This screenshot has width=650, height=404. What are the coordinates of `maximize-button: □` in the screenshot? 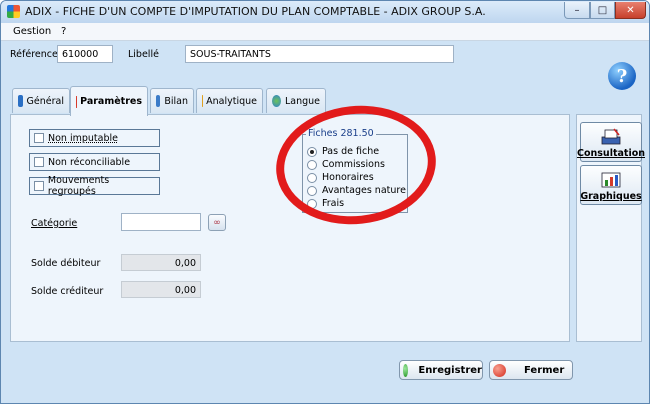 It's located at (602, 10).